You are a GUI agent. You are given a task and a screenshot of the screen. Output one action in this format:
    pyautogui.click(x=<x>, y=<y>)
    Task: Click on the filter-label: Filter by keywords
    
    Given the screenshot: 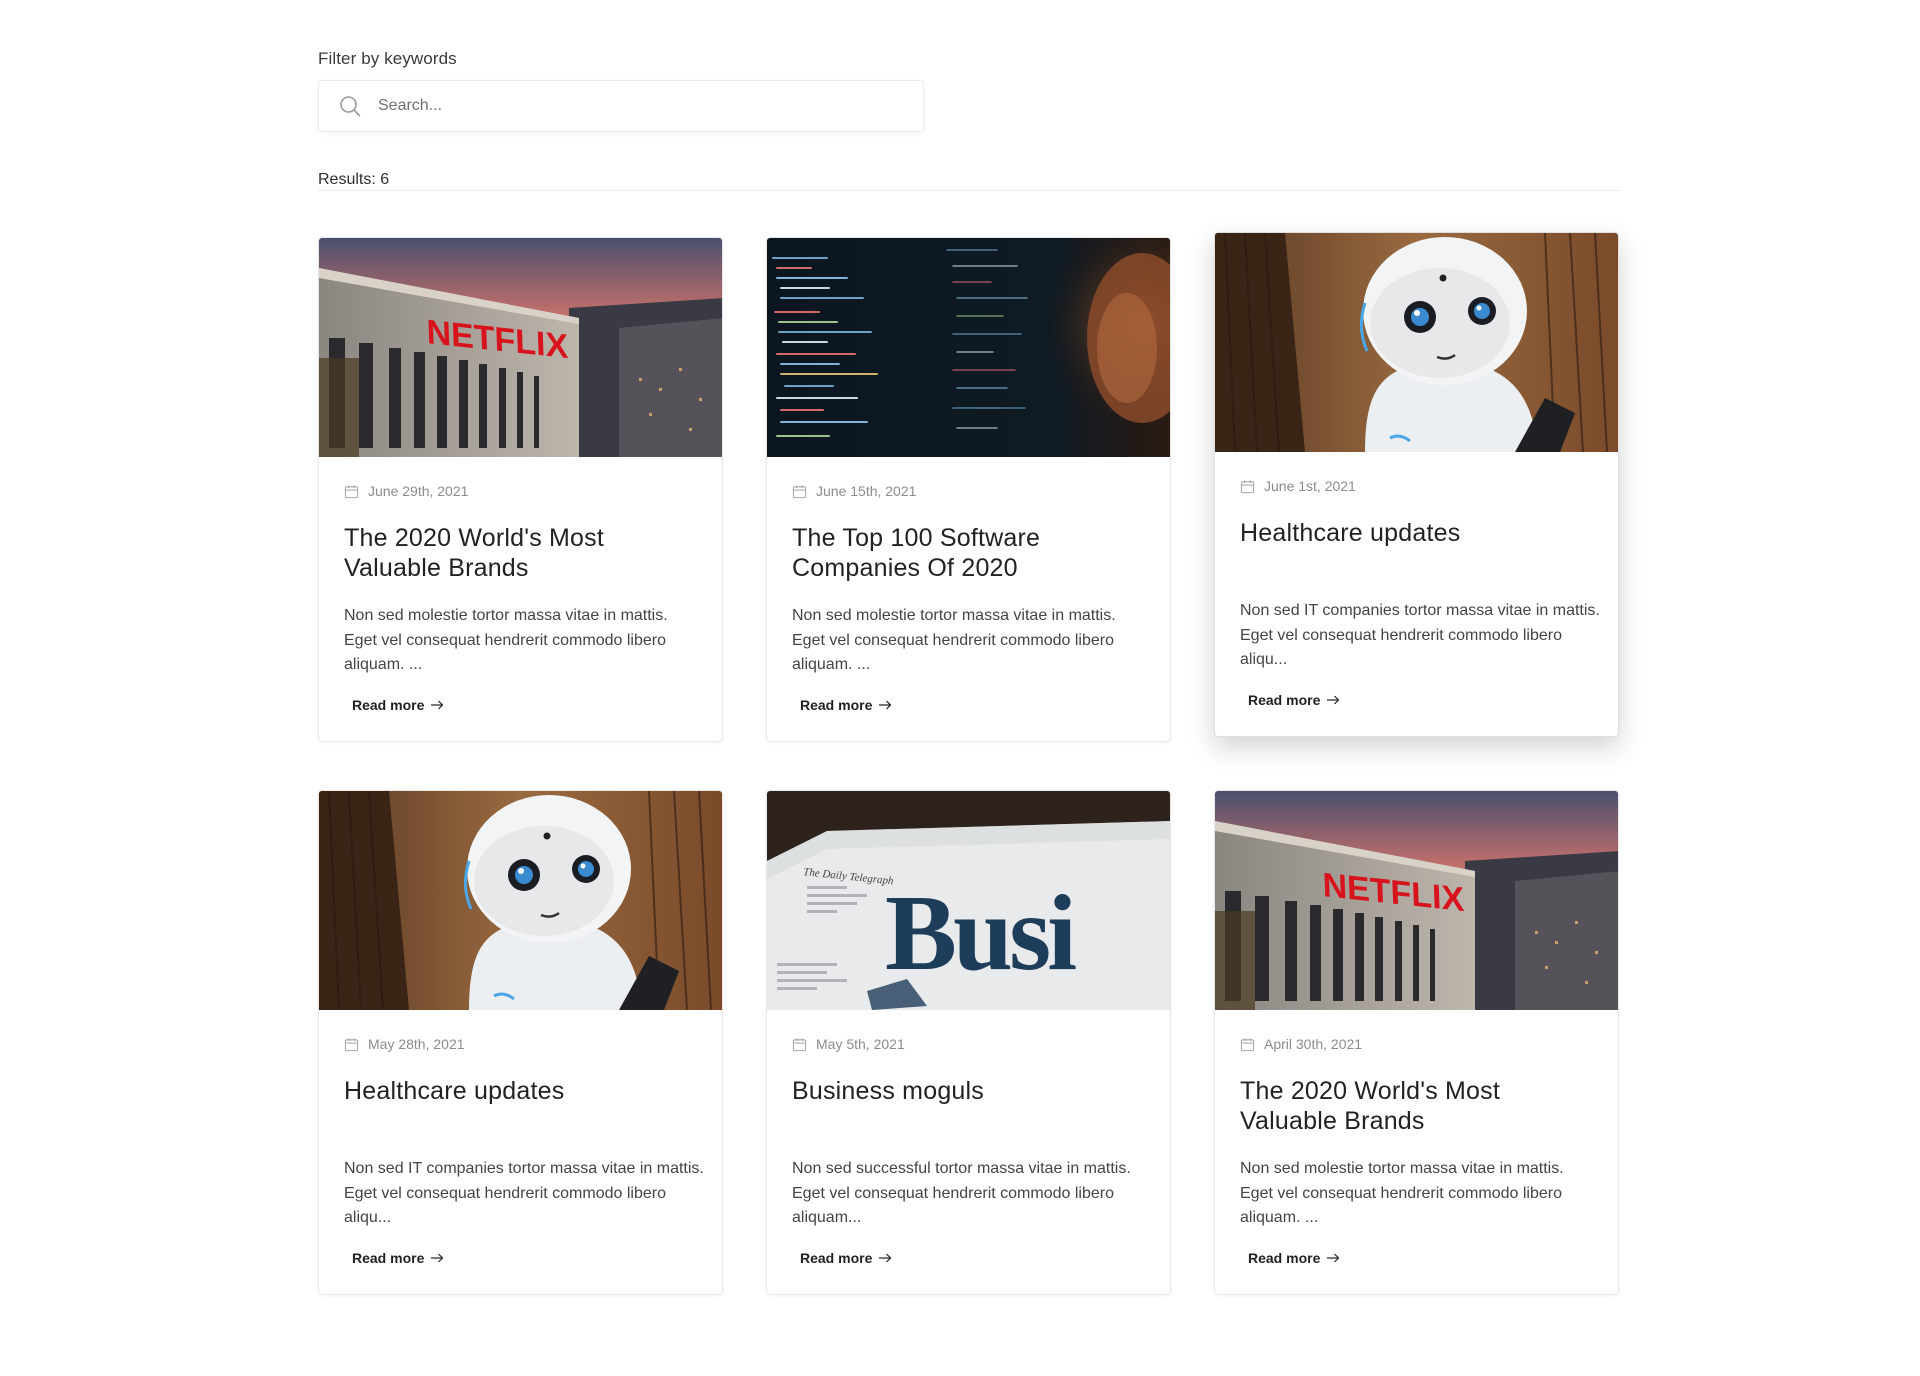 What is the action you would take?
    pyautogui.click(x=387, y=58)
    